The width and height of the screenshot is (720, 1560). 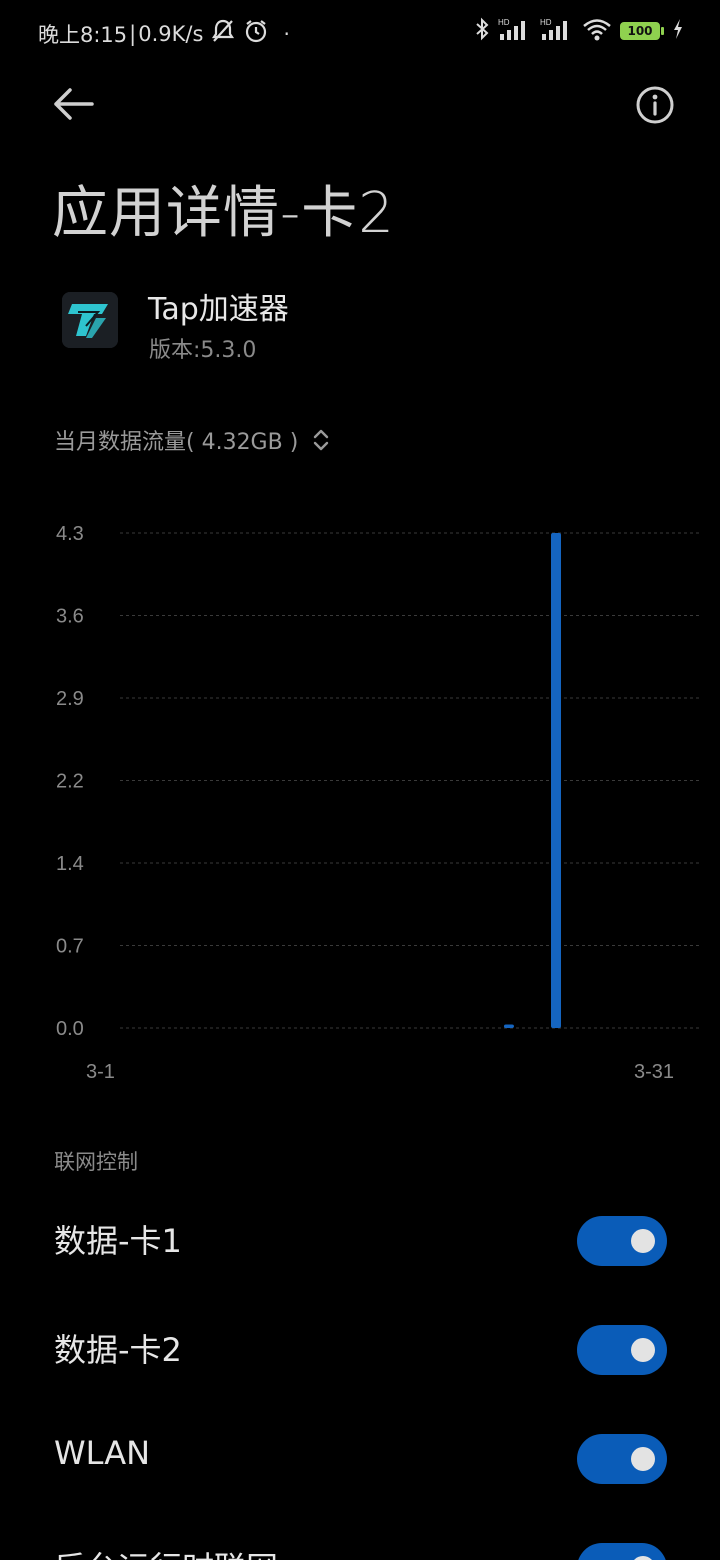 What do you see at coordinates (482, 31) in the screenshot?
I see `bluetooth-icon` at bounding box center [482, 31].